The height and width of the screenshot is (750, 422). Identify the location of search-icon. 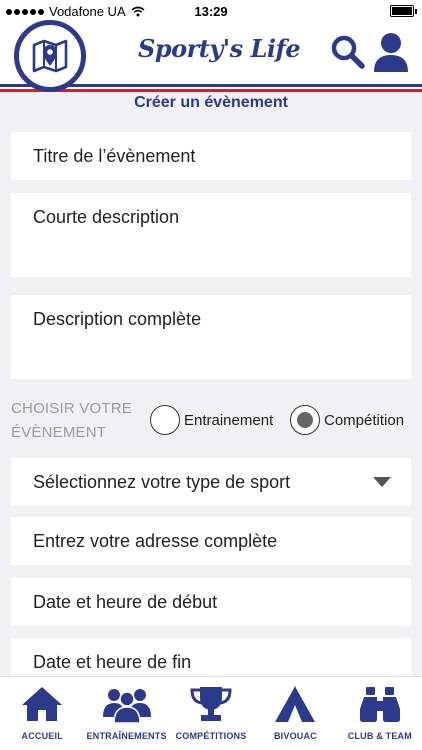
(348, 52).